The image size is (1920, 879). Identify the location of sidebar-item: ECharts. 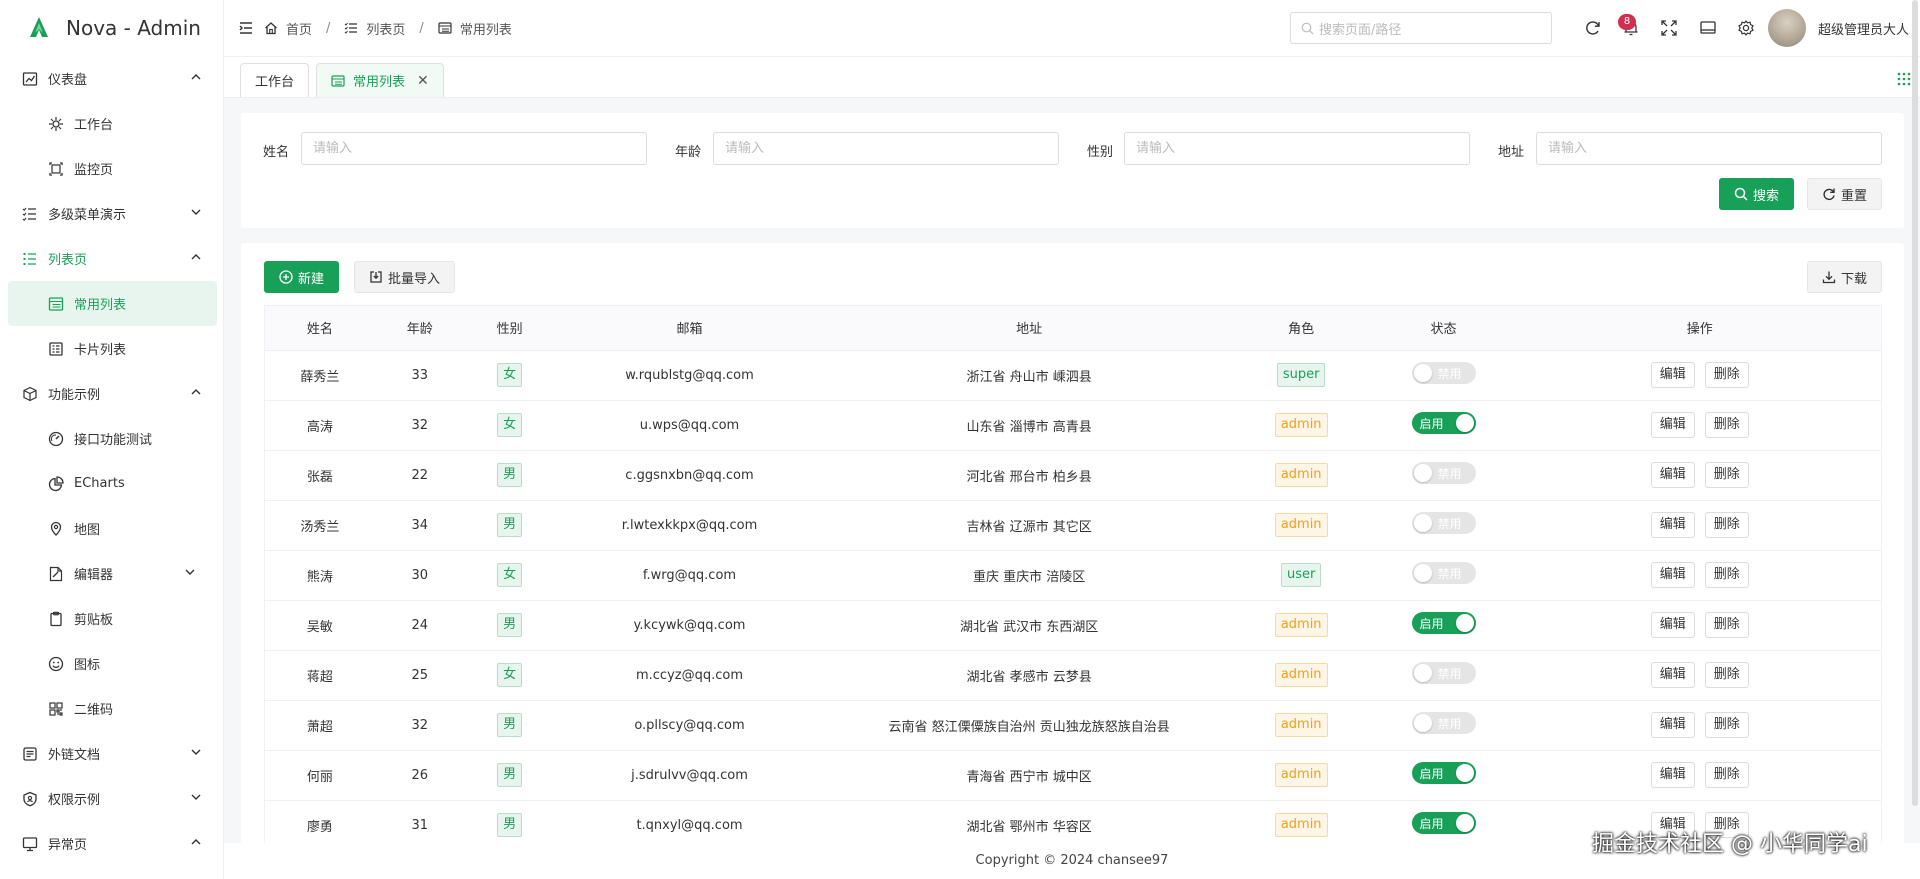
(112, 483).